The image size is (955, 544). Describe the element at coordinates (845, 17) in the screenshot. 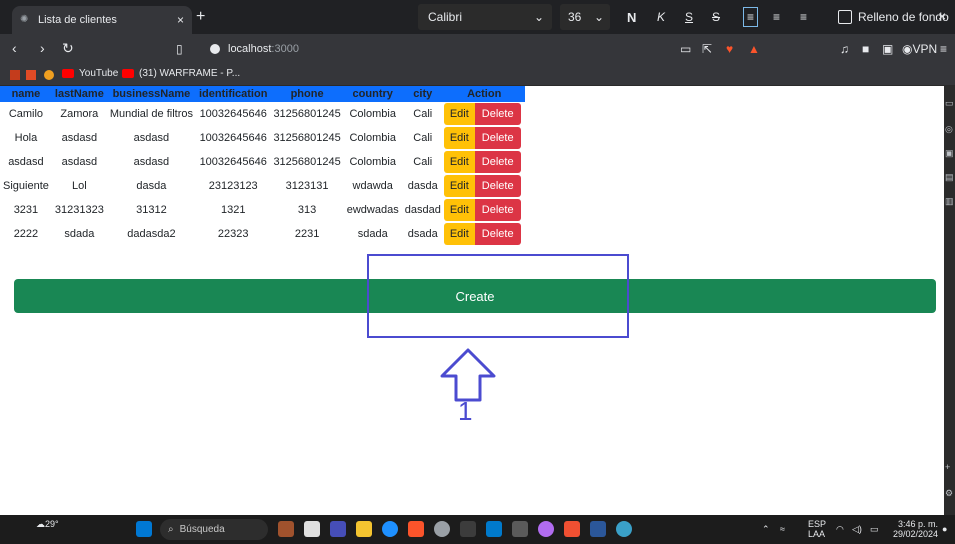

I see `fill-background-checkbox` at that location.